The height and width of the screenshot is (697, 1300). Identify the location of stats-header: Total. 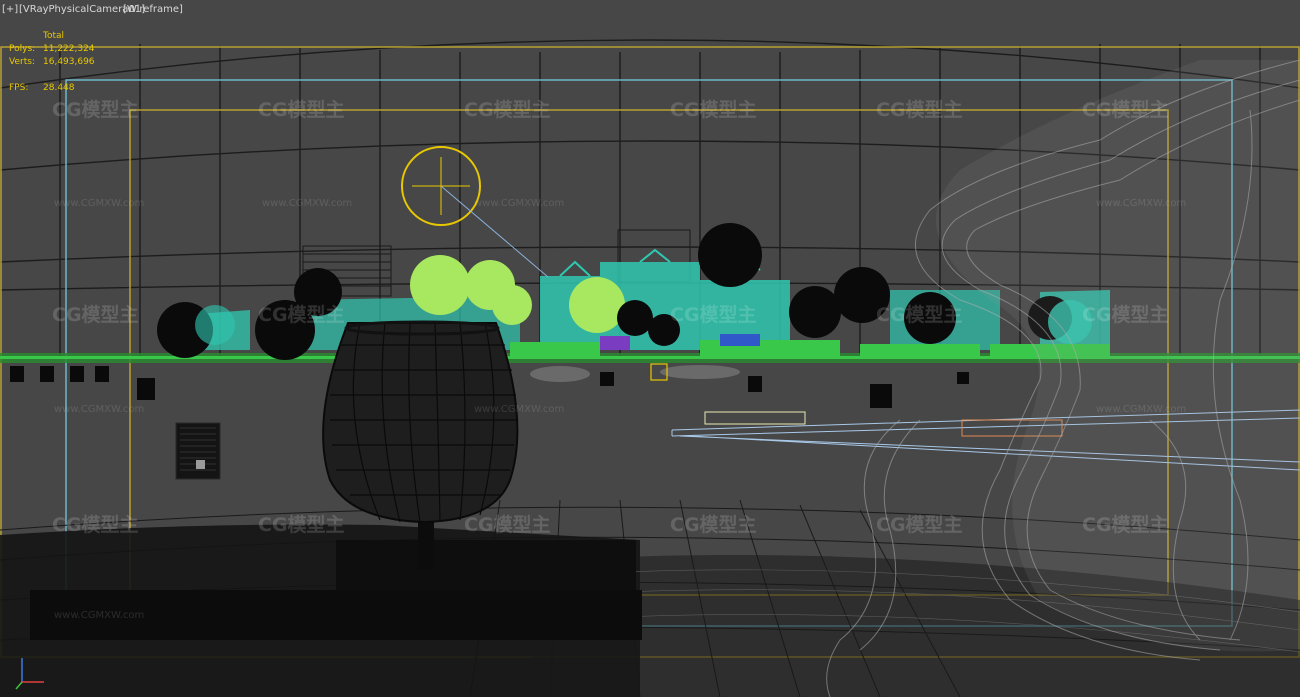
(54, 36).